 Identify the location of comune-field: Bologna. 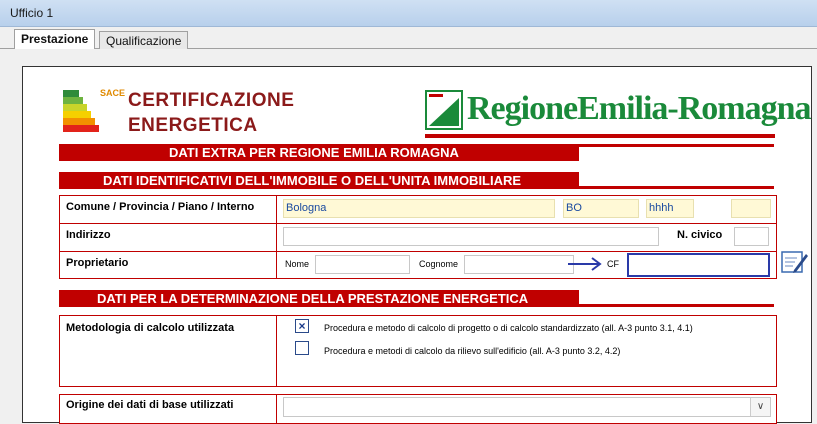
(419, 208).